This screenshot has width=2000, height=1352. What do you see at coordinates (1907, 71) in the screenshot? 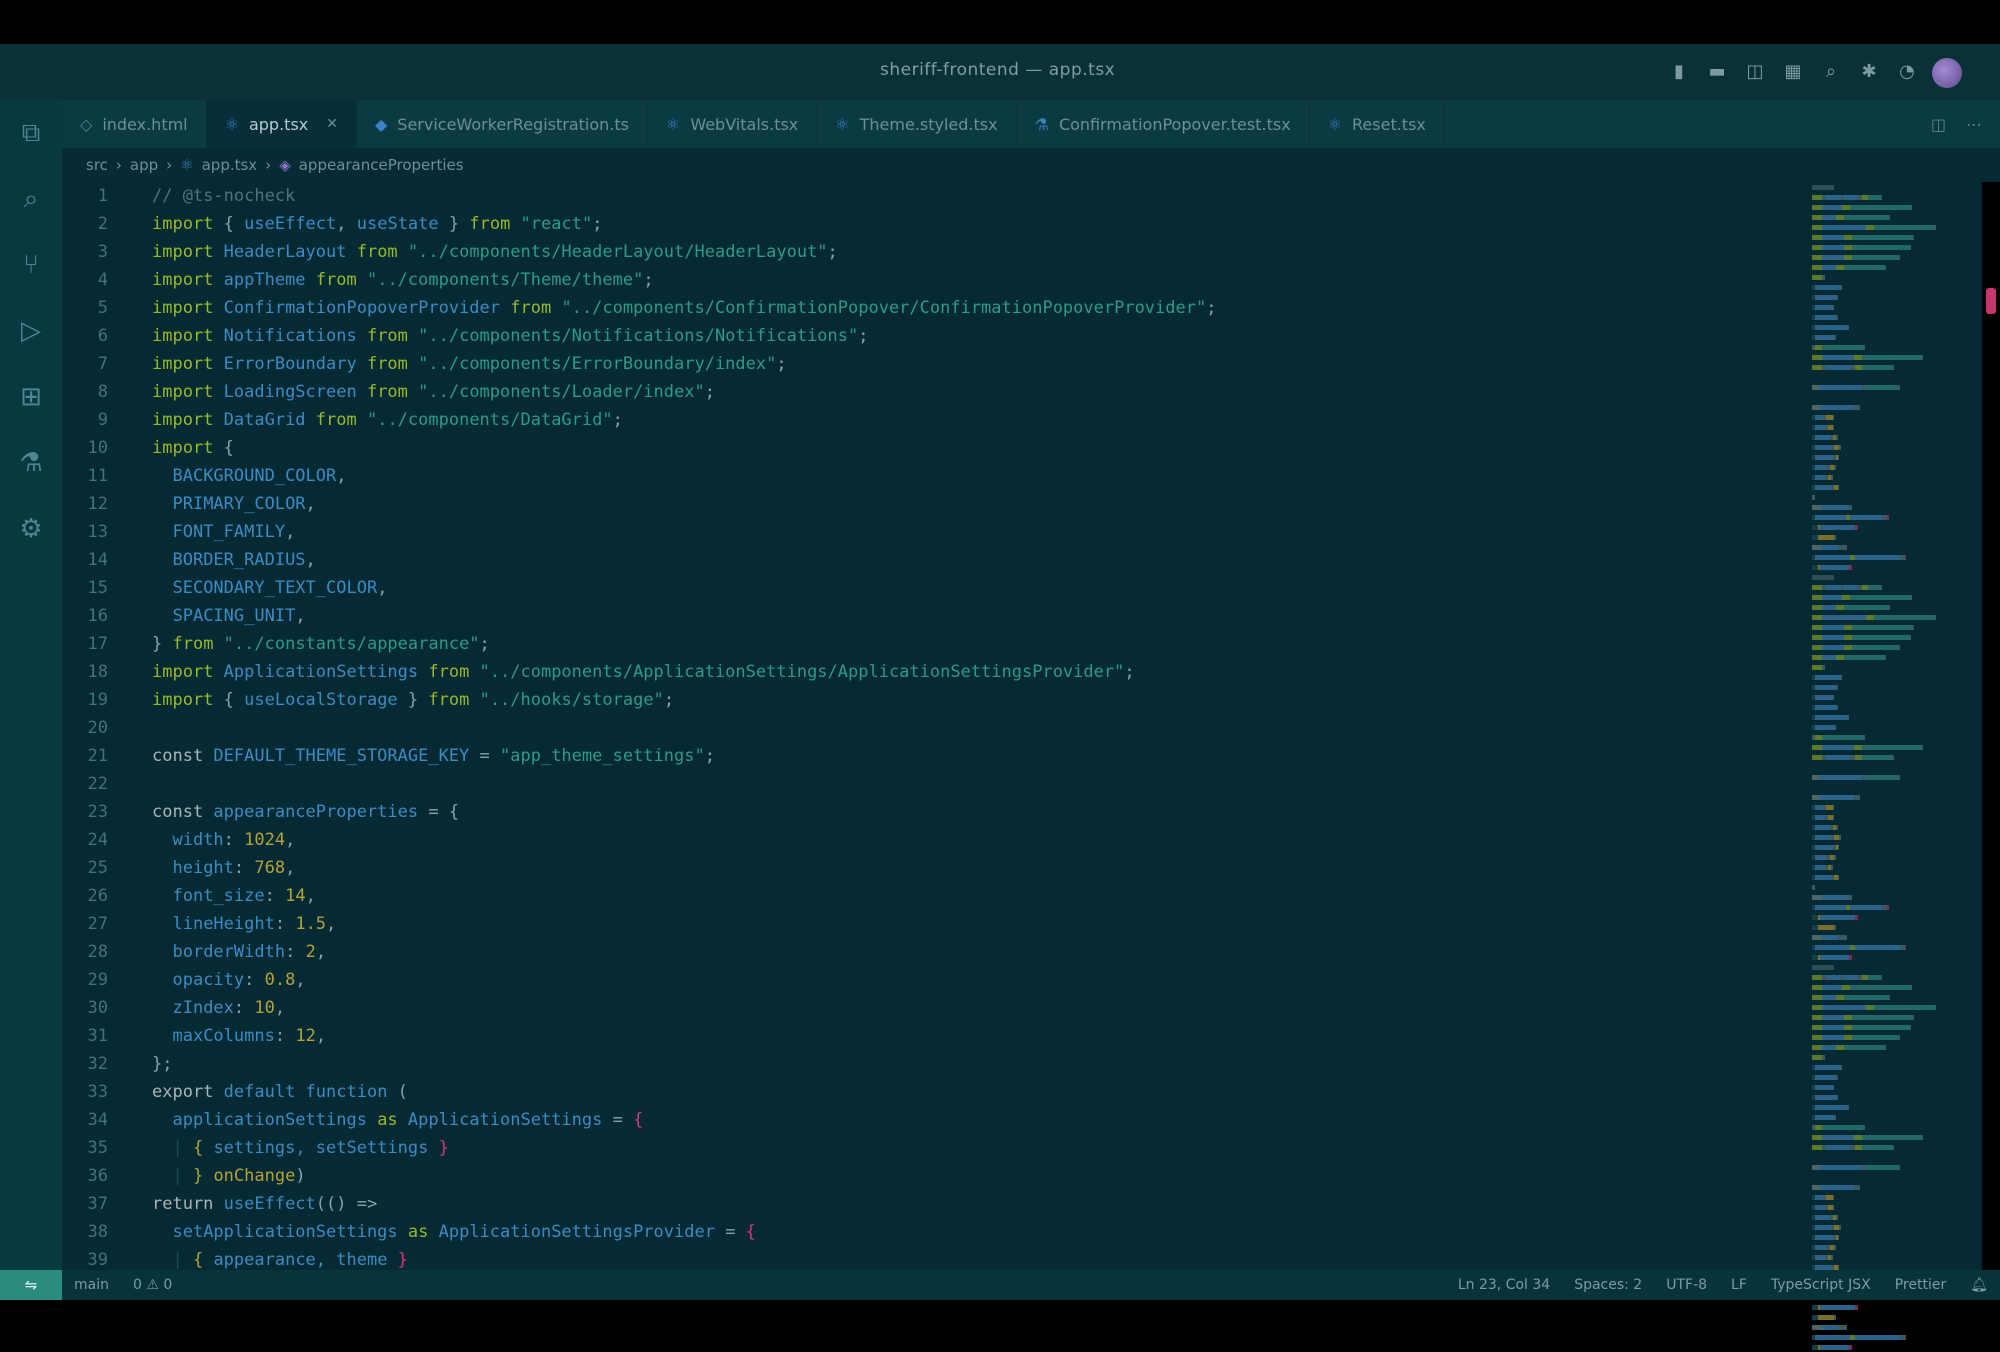
I see `accounts-icon: ◔` at bounding box center [1907, 71].